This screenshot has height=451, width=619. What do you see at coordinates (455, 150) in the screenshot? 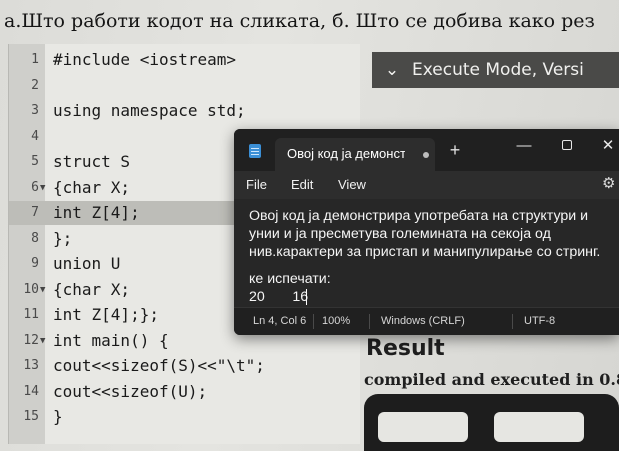
I see `new-tab-button: +` at bounding box center [455, 150].